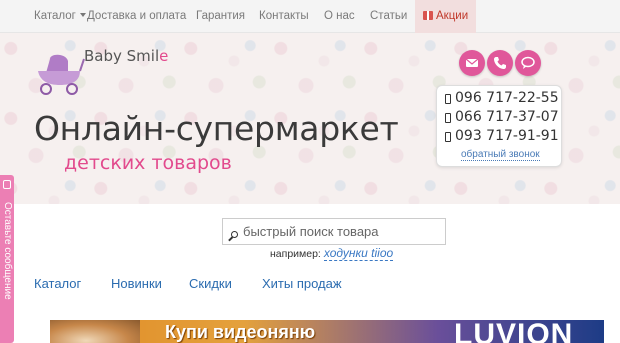 The height and width of the screenshot is (343, 620). What do you see at coordinates (216, 128) in the screenshot?
I see `page-title: Онлайн-супермаркет` at bounding box center [216, 128].